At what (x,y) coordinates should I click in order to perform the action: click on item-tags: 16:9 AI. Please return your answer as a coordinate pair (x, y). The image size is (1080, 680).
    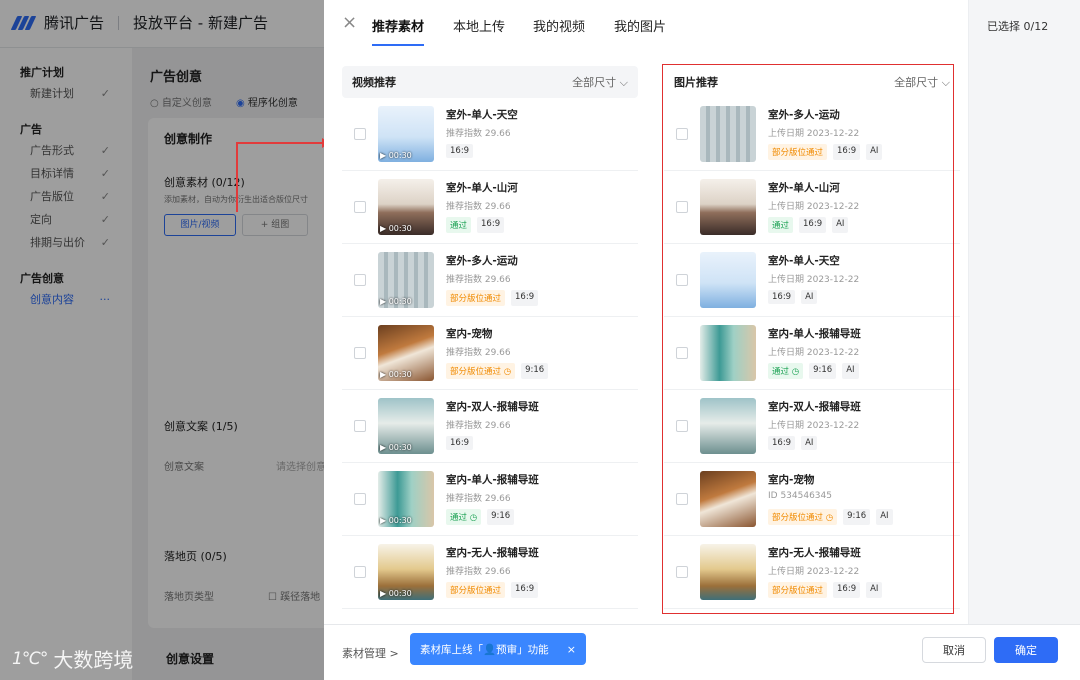
    Looking at the image, I should click on (793, 443).